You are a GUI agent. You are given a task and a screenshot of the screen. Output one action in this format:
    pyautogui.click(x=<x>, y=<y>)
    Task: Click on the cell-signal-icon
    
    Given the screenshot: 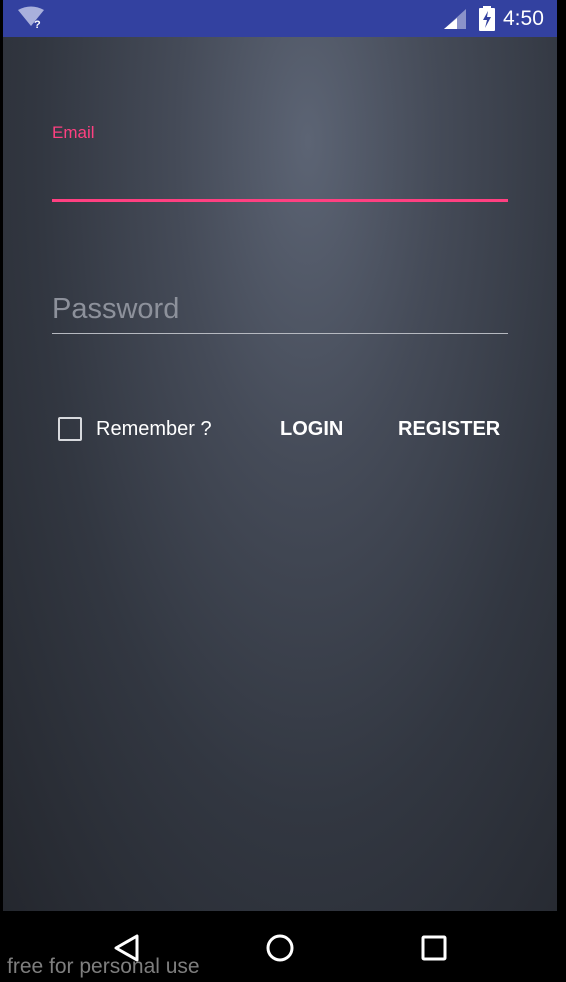 What is the action you would take?
    pyautogui.click(x=455, y=19)
    